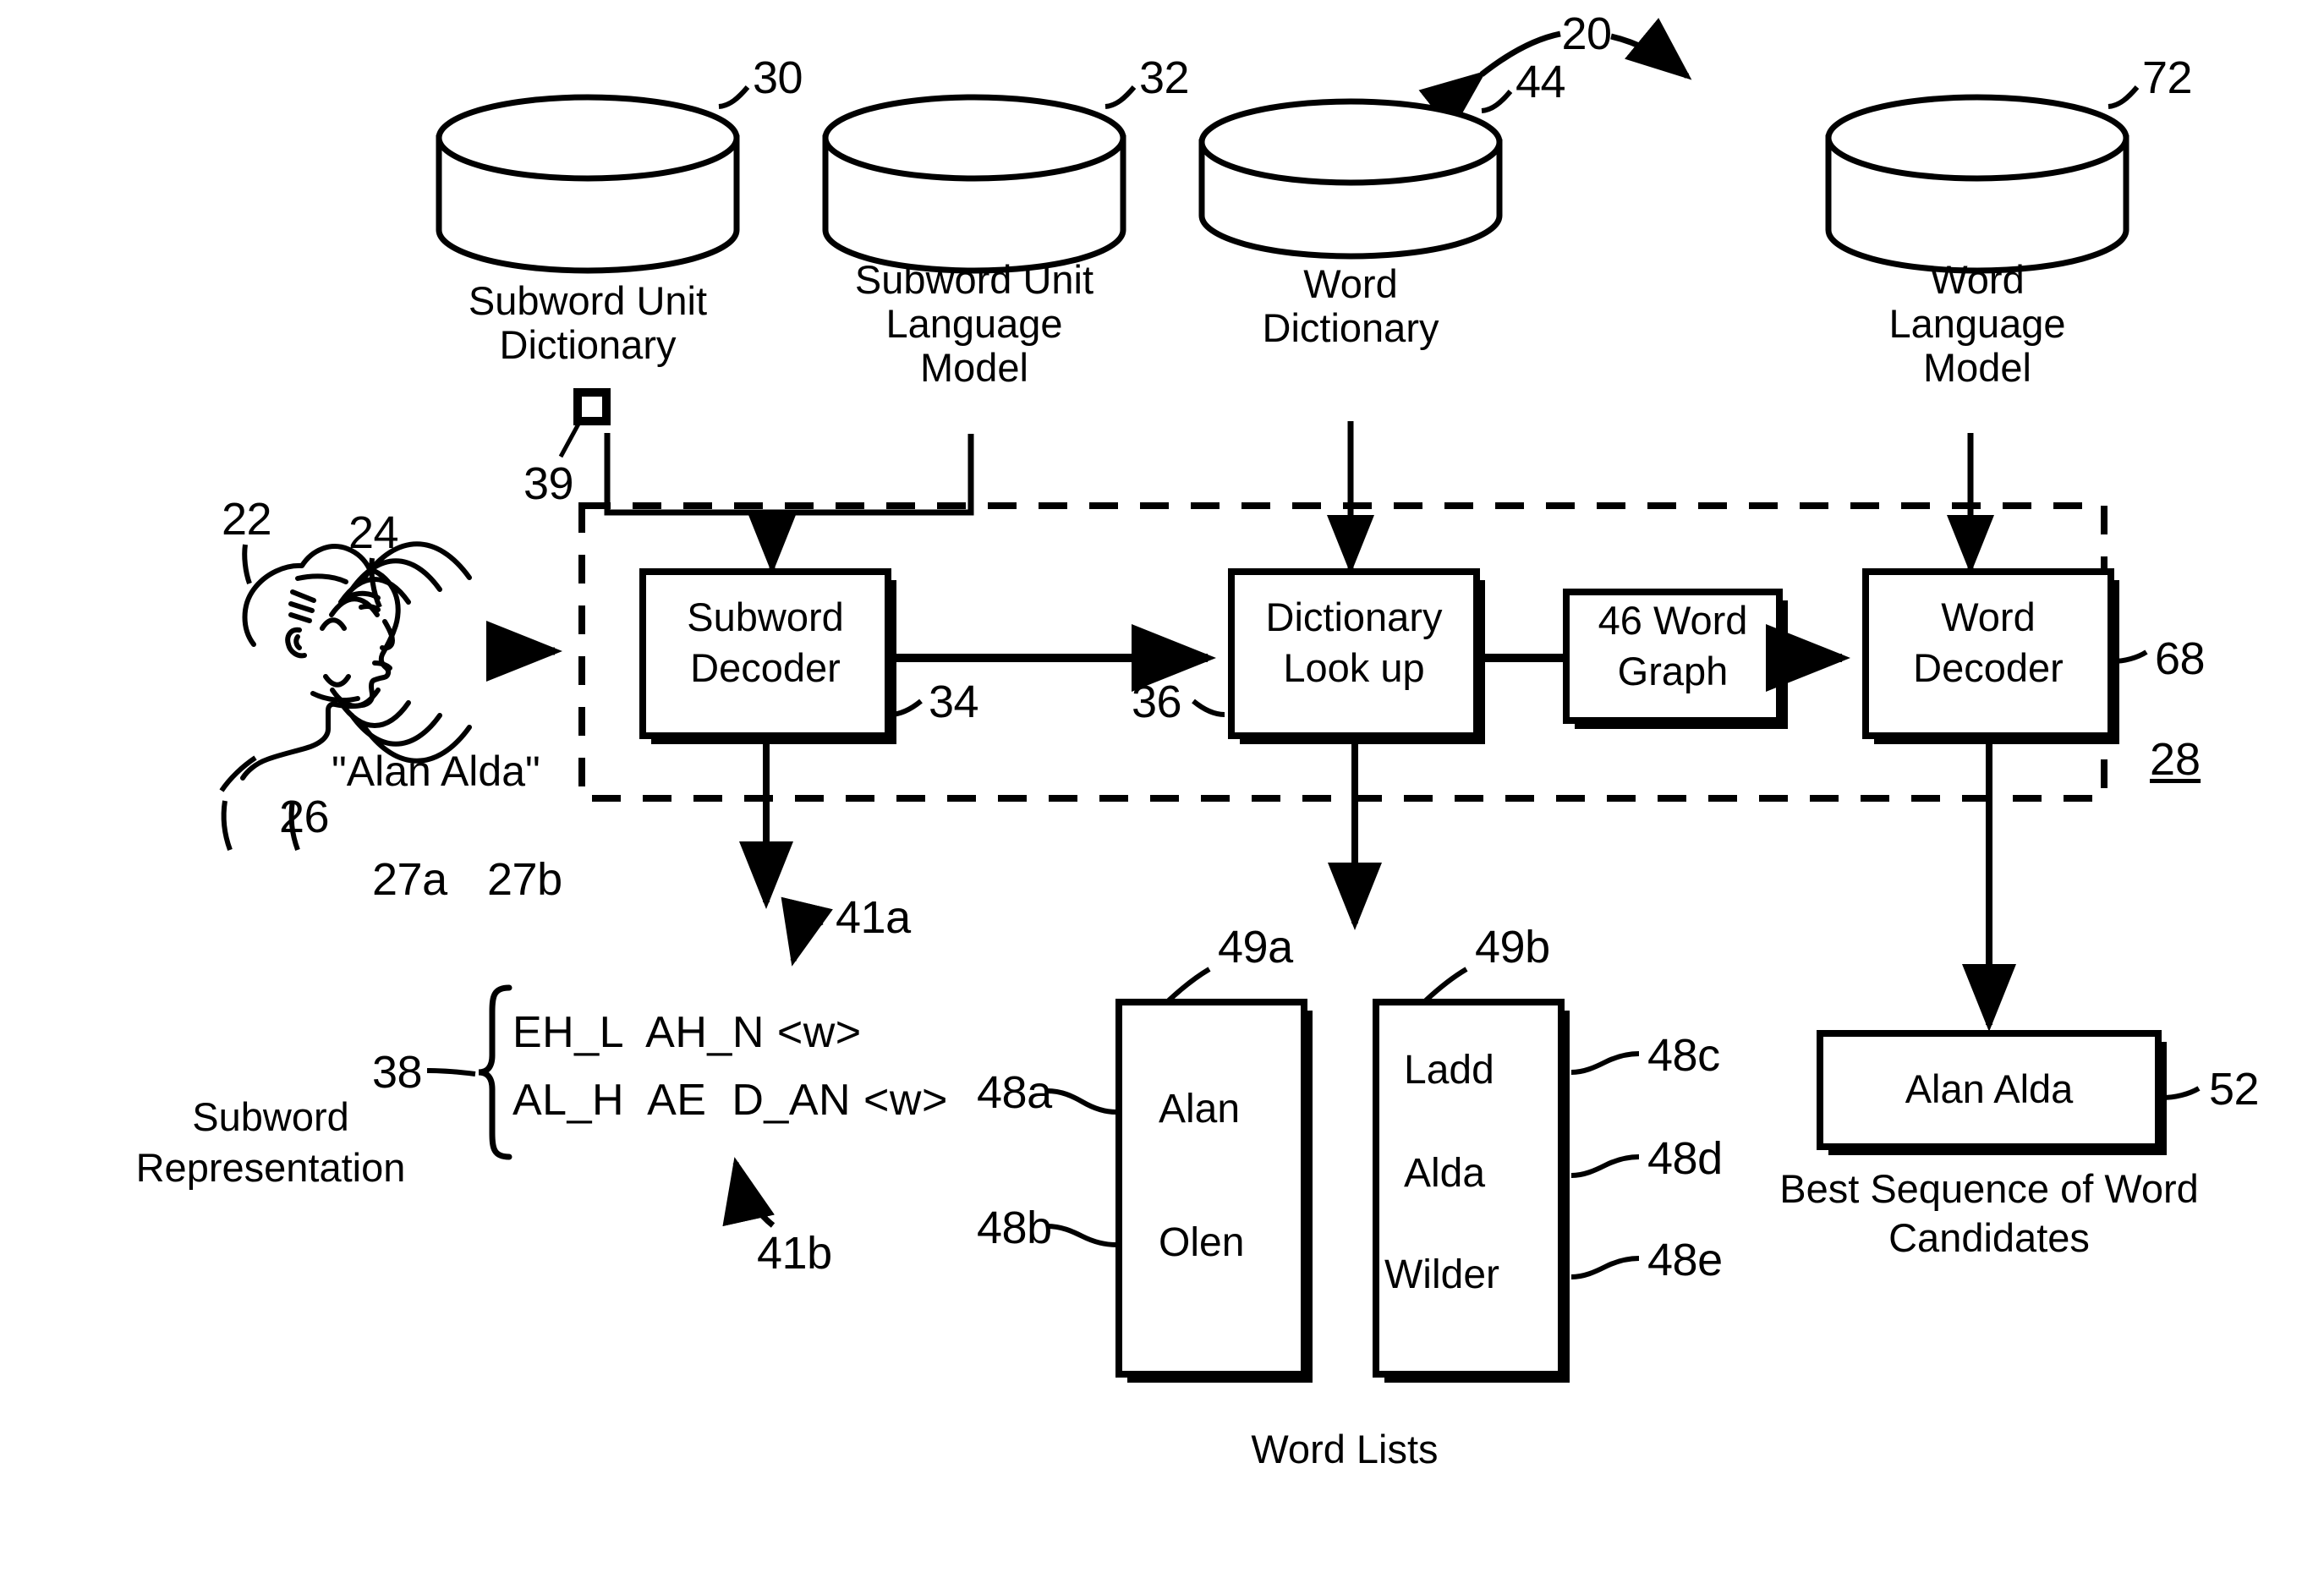  I want to click on subword-row-1-ref: 41a, so click(873, 917).